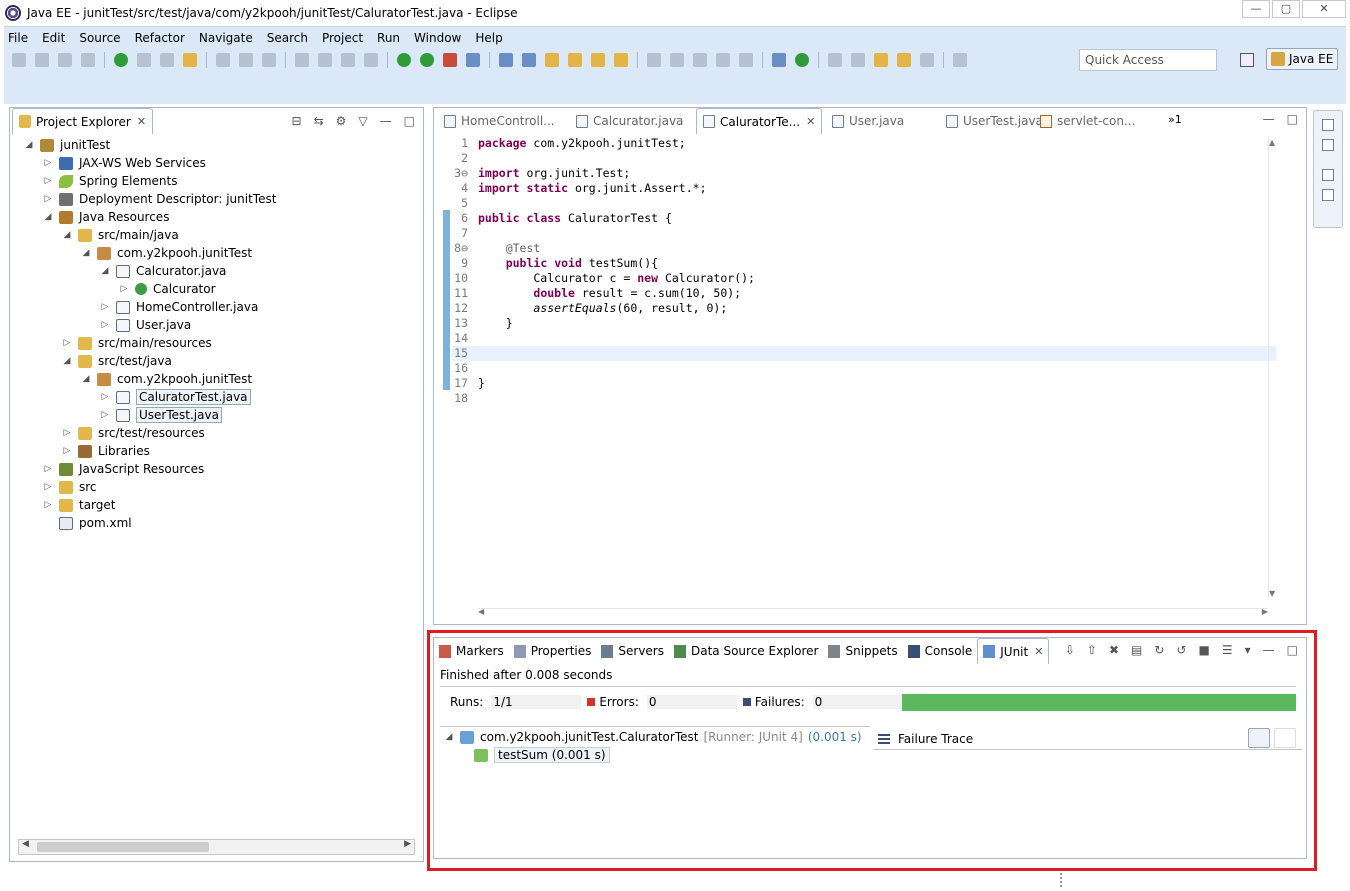 The image size is (1350, 891). I want to click on step-icon, so click(269, 60).